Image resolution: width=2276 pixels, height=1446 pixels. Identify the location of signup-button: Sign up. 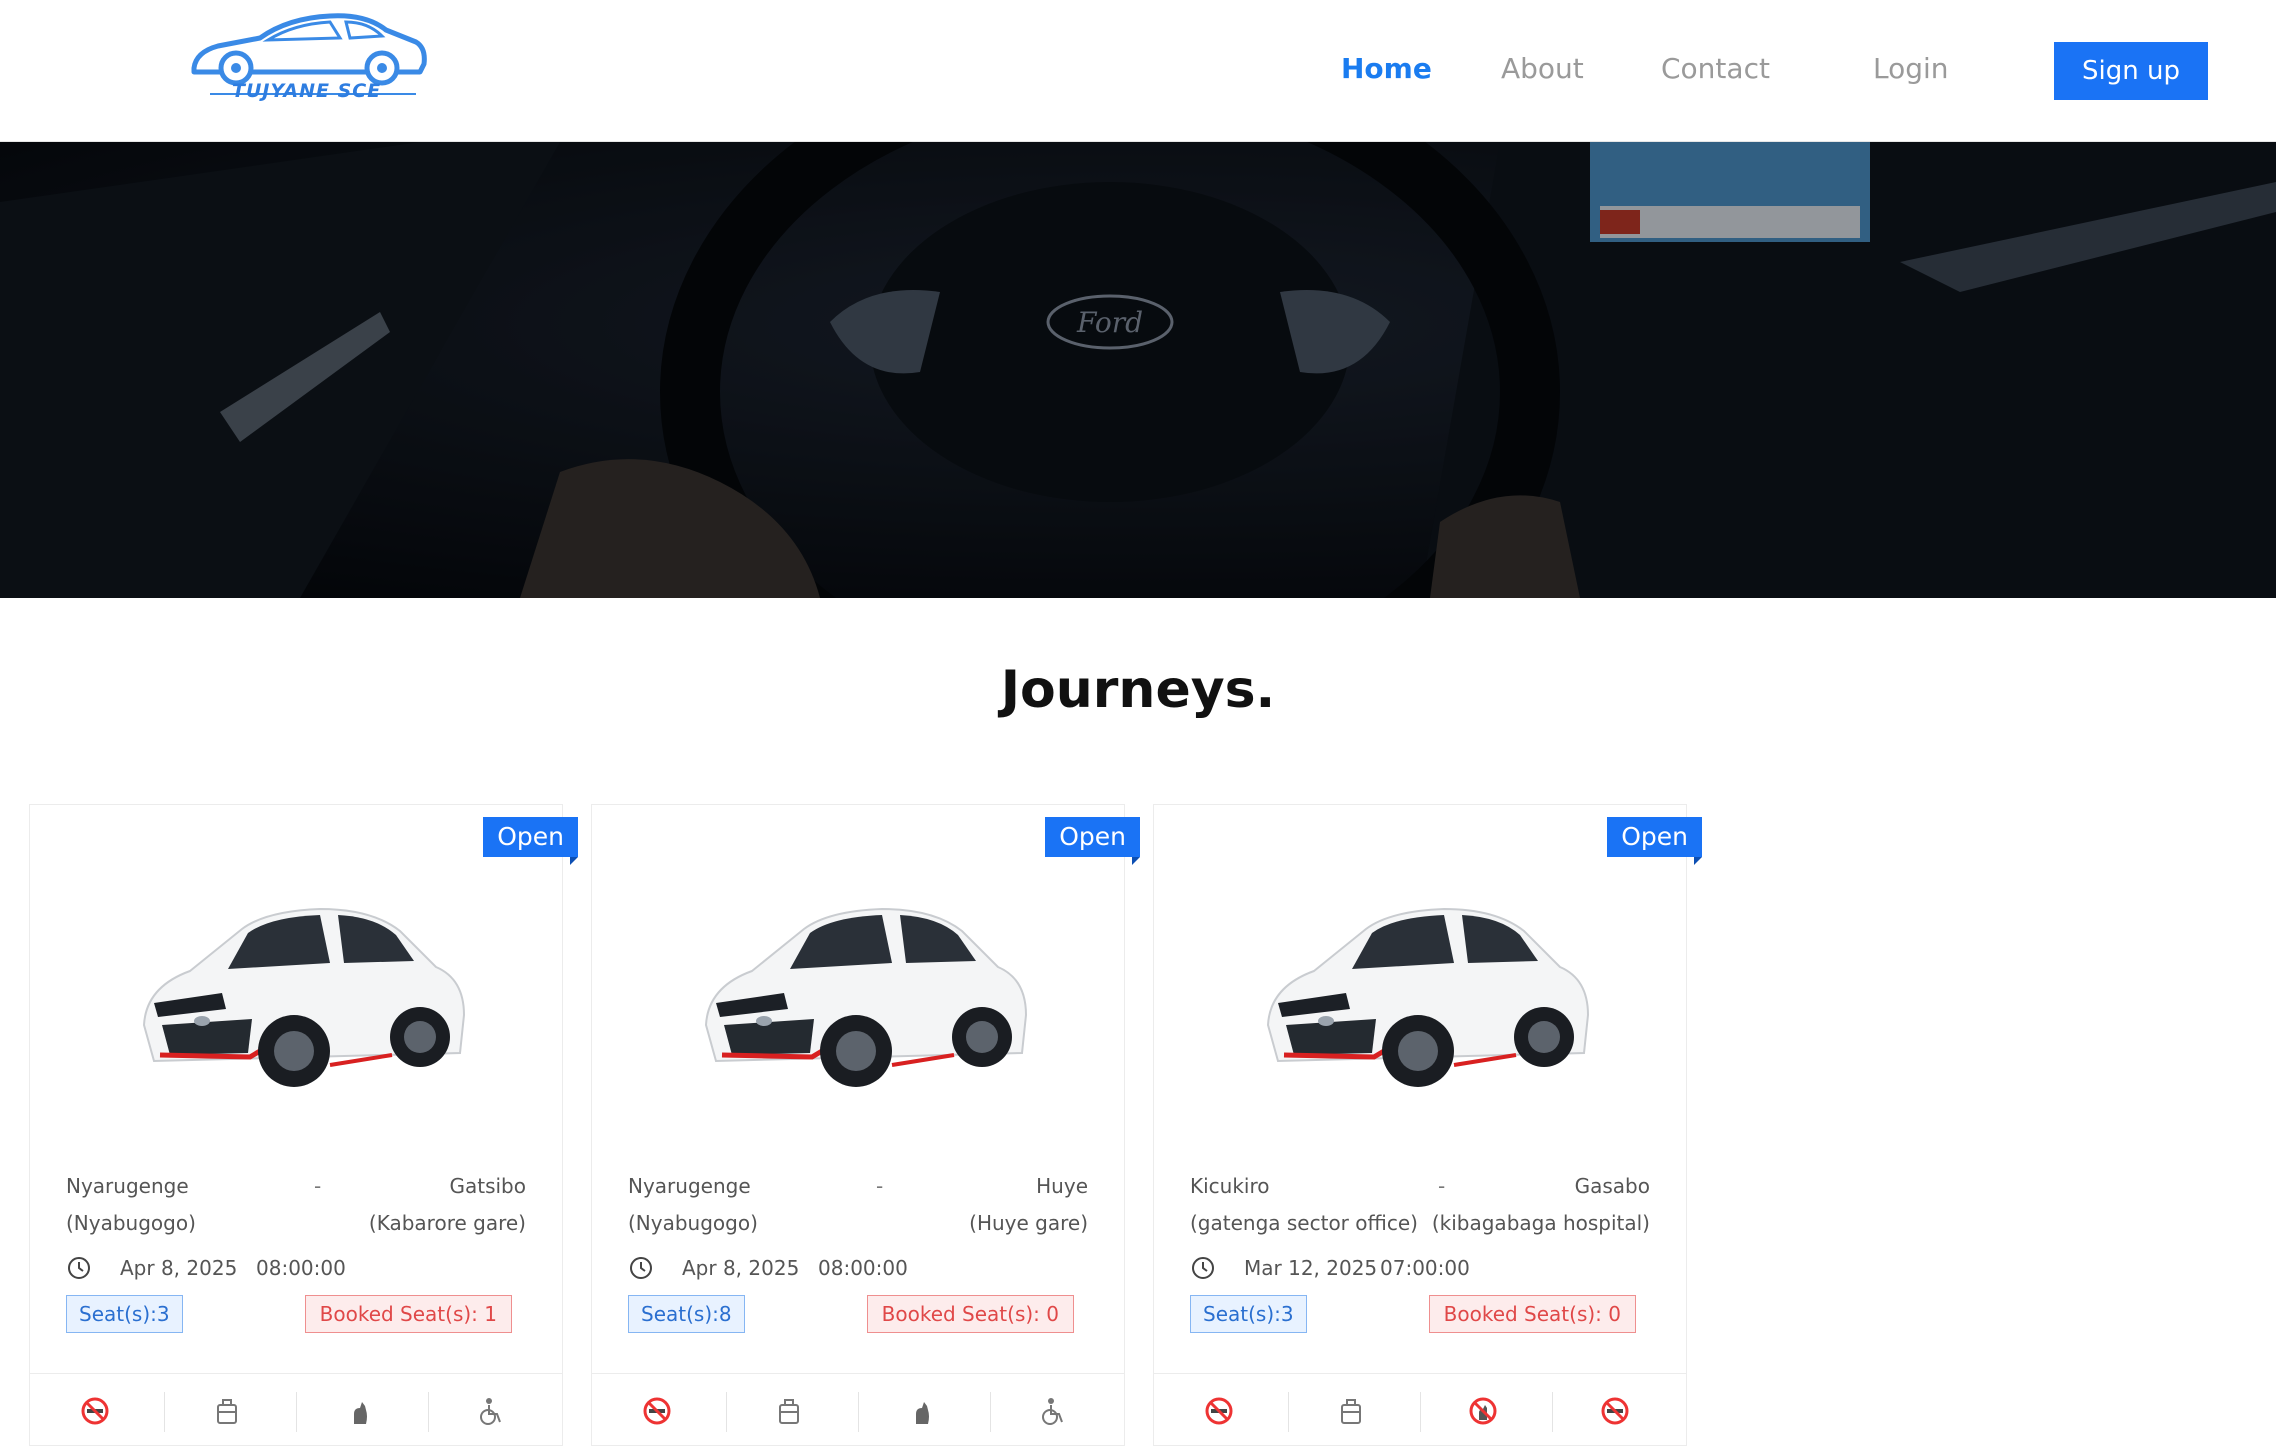
(2131, 71).